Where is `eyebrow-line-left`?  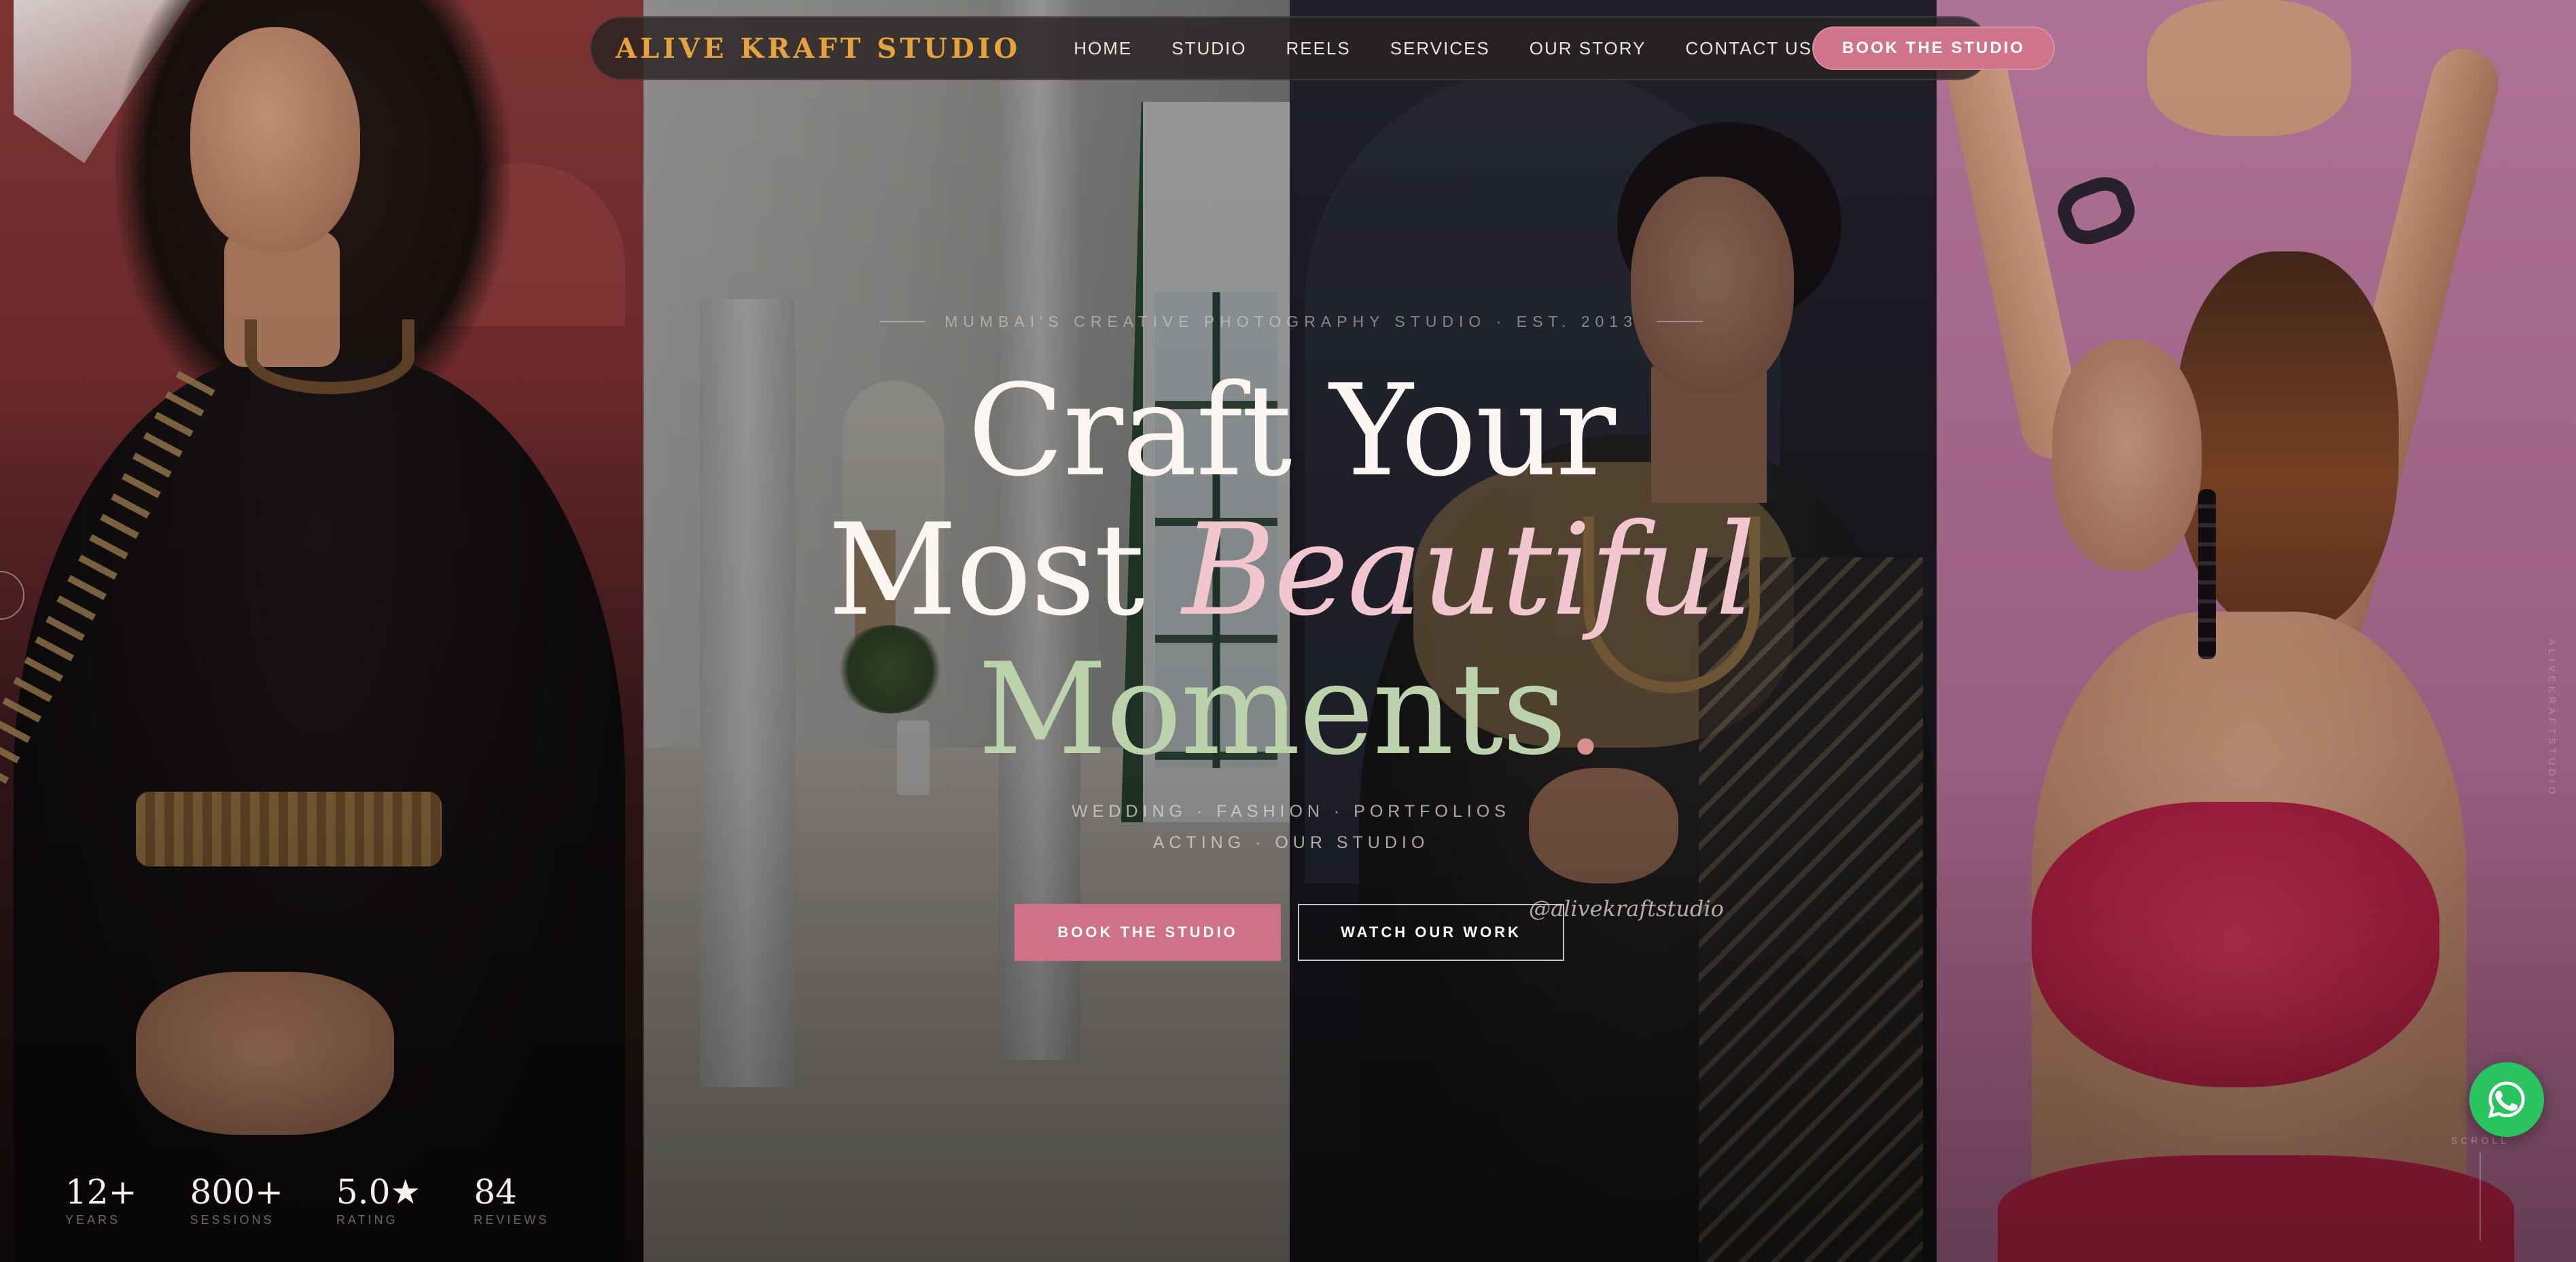 eyebrow-line-left is located at coordinates (902, 321).